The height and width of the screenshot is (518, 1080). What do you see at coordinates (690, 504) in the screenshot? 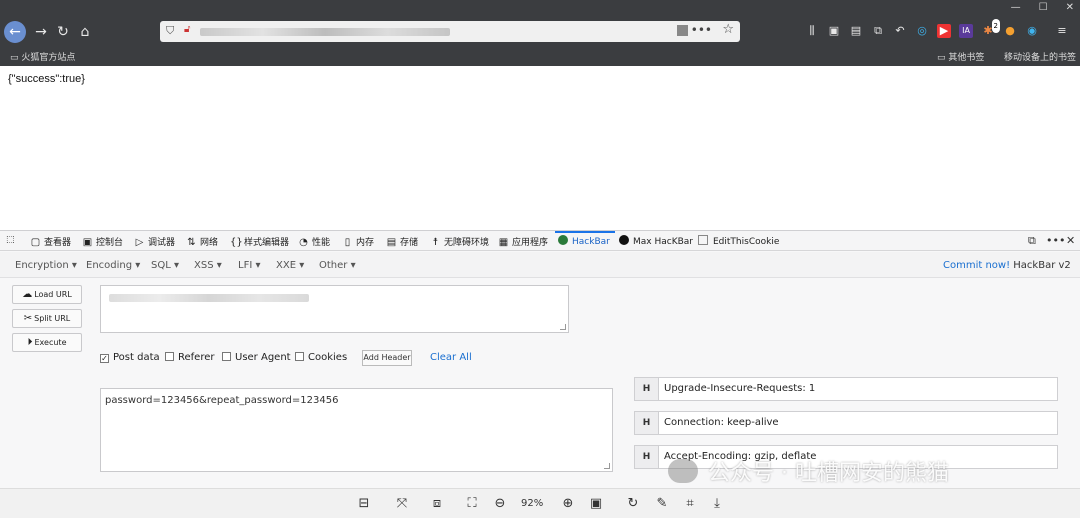
I see `crop-icon: ⌗` at bounding box center [690, 504].